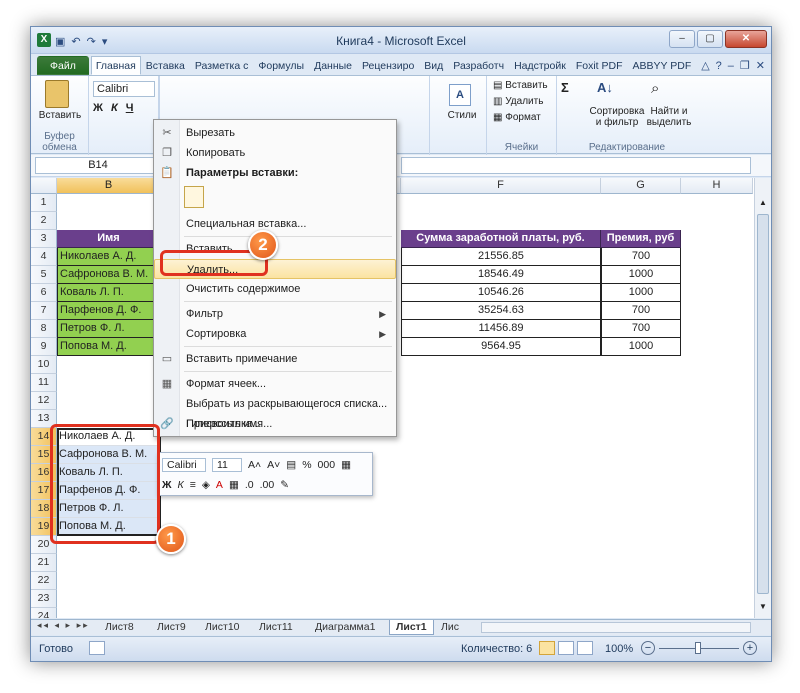 This screenshot has width=800, height=693. Describe the element at coordinates (750, 648) in the screenshot. I see `zoom-in-icon: +` at that location.